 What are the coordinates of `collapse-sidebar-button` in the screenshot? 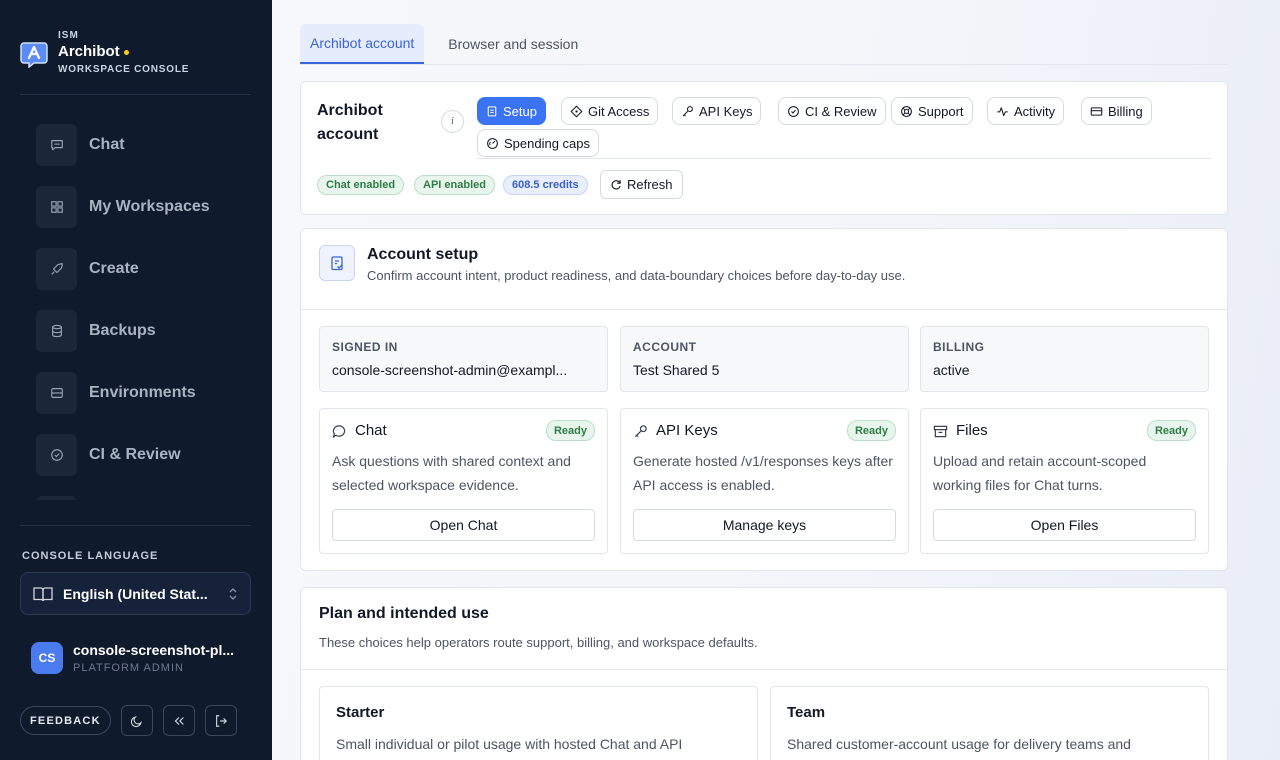 It's located at (178, 720).